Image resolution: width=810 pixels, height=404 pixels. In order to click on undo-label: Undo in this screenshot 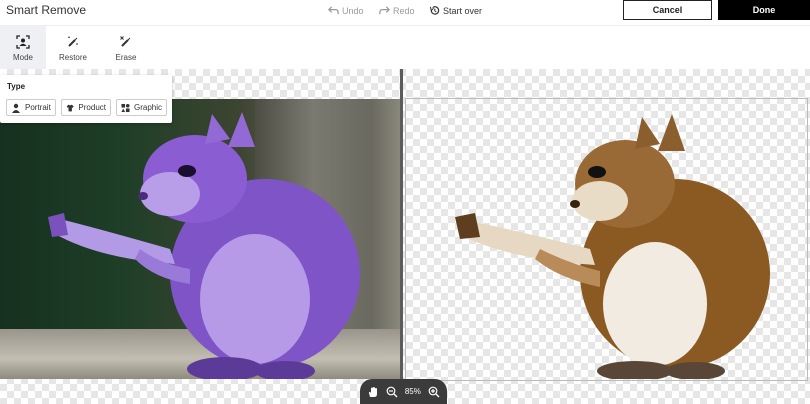, I will do `click(353, 10)`.